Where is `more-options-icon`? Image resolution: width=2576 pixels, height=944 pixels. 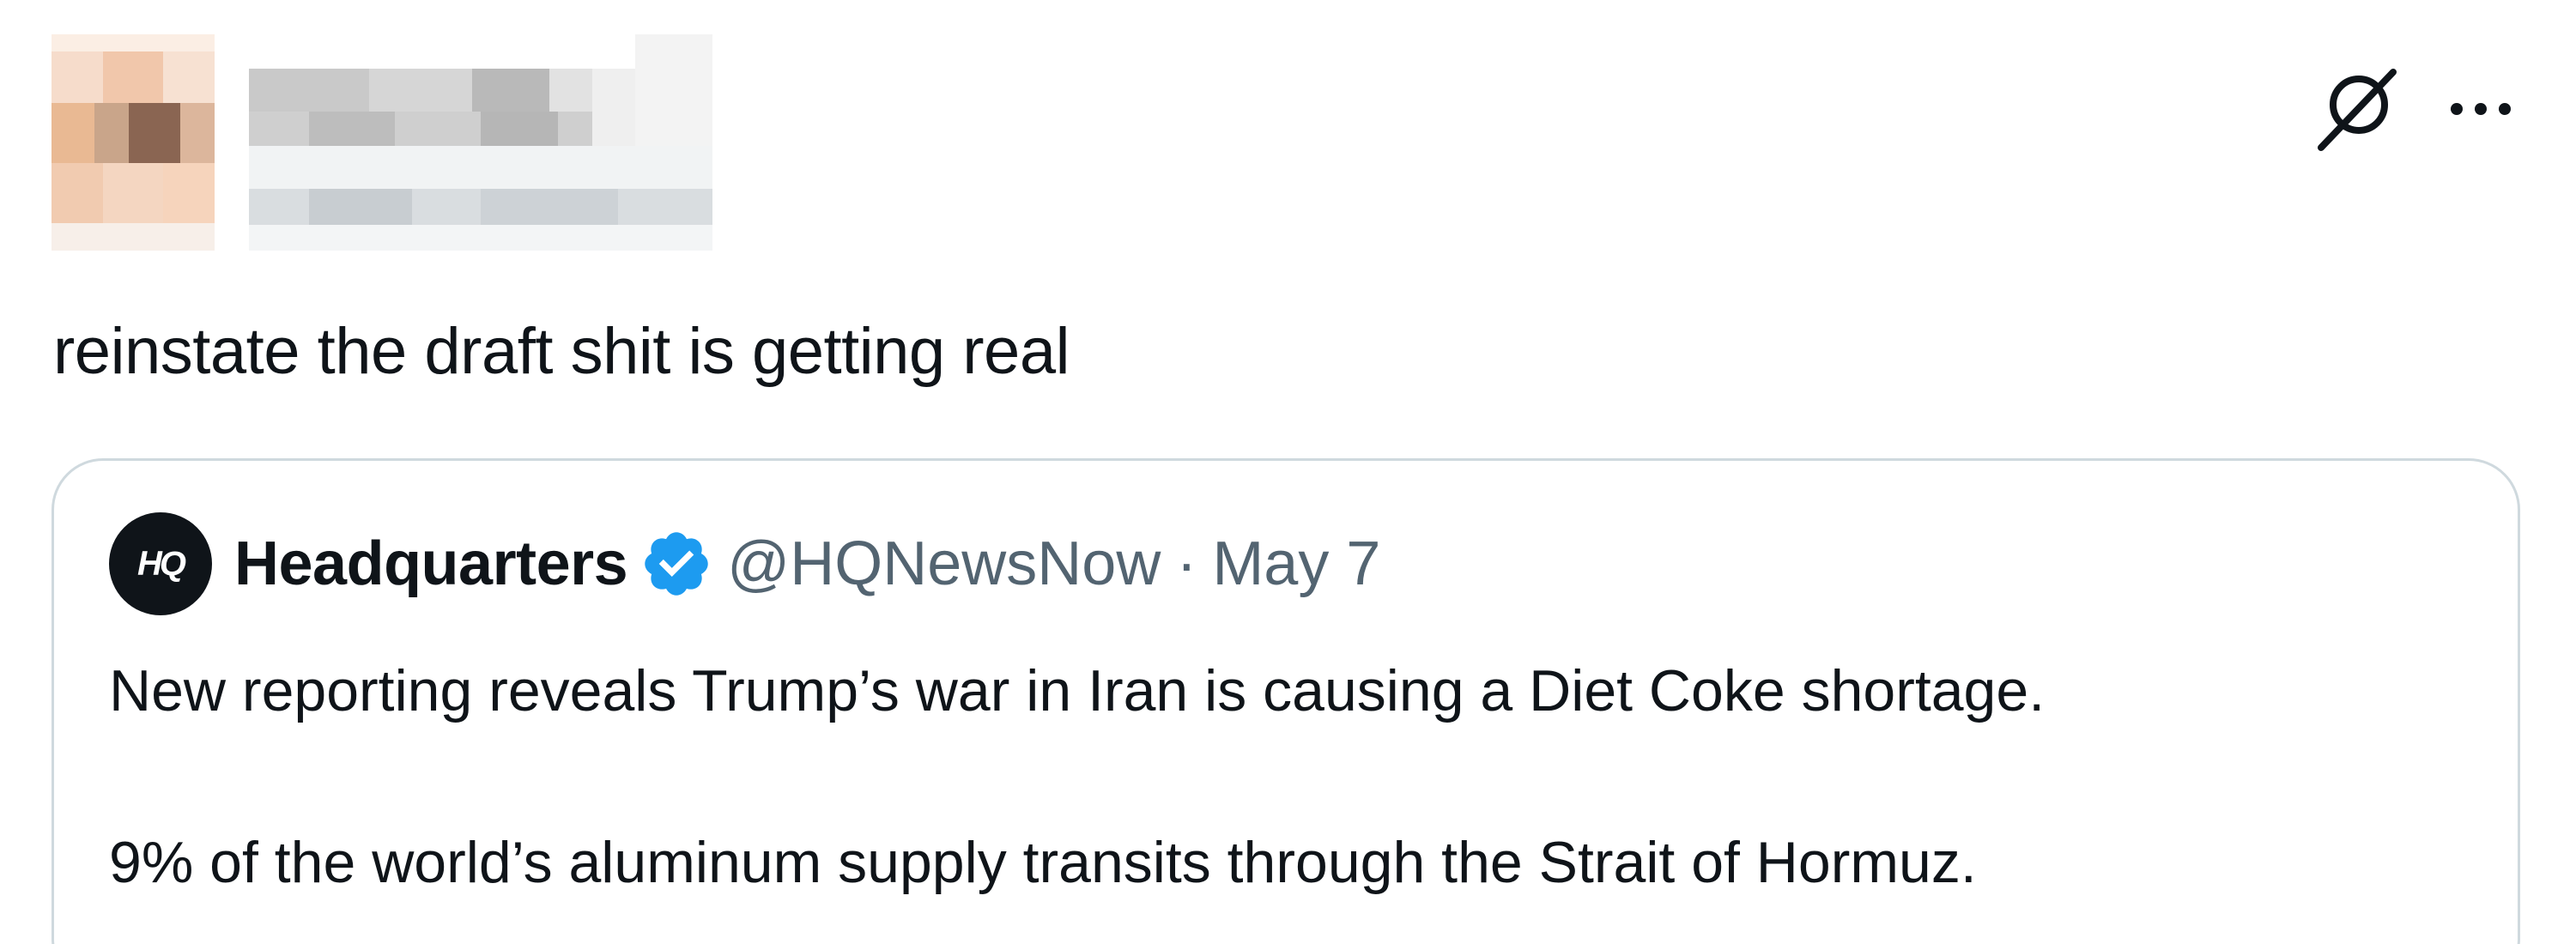 more-options-icon is located at coordinates (2481, 109).